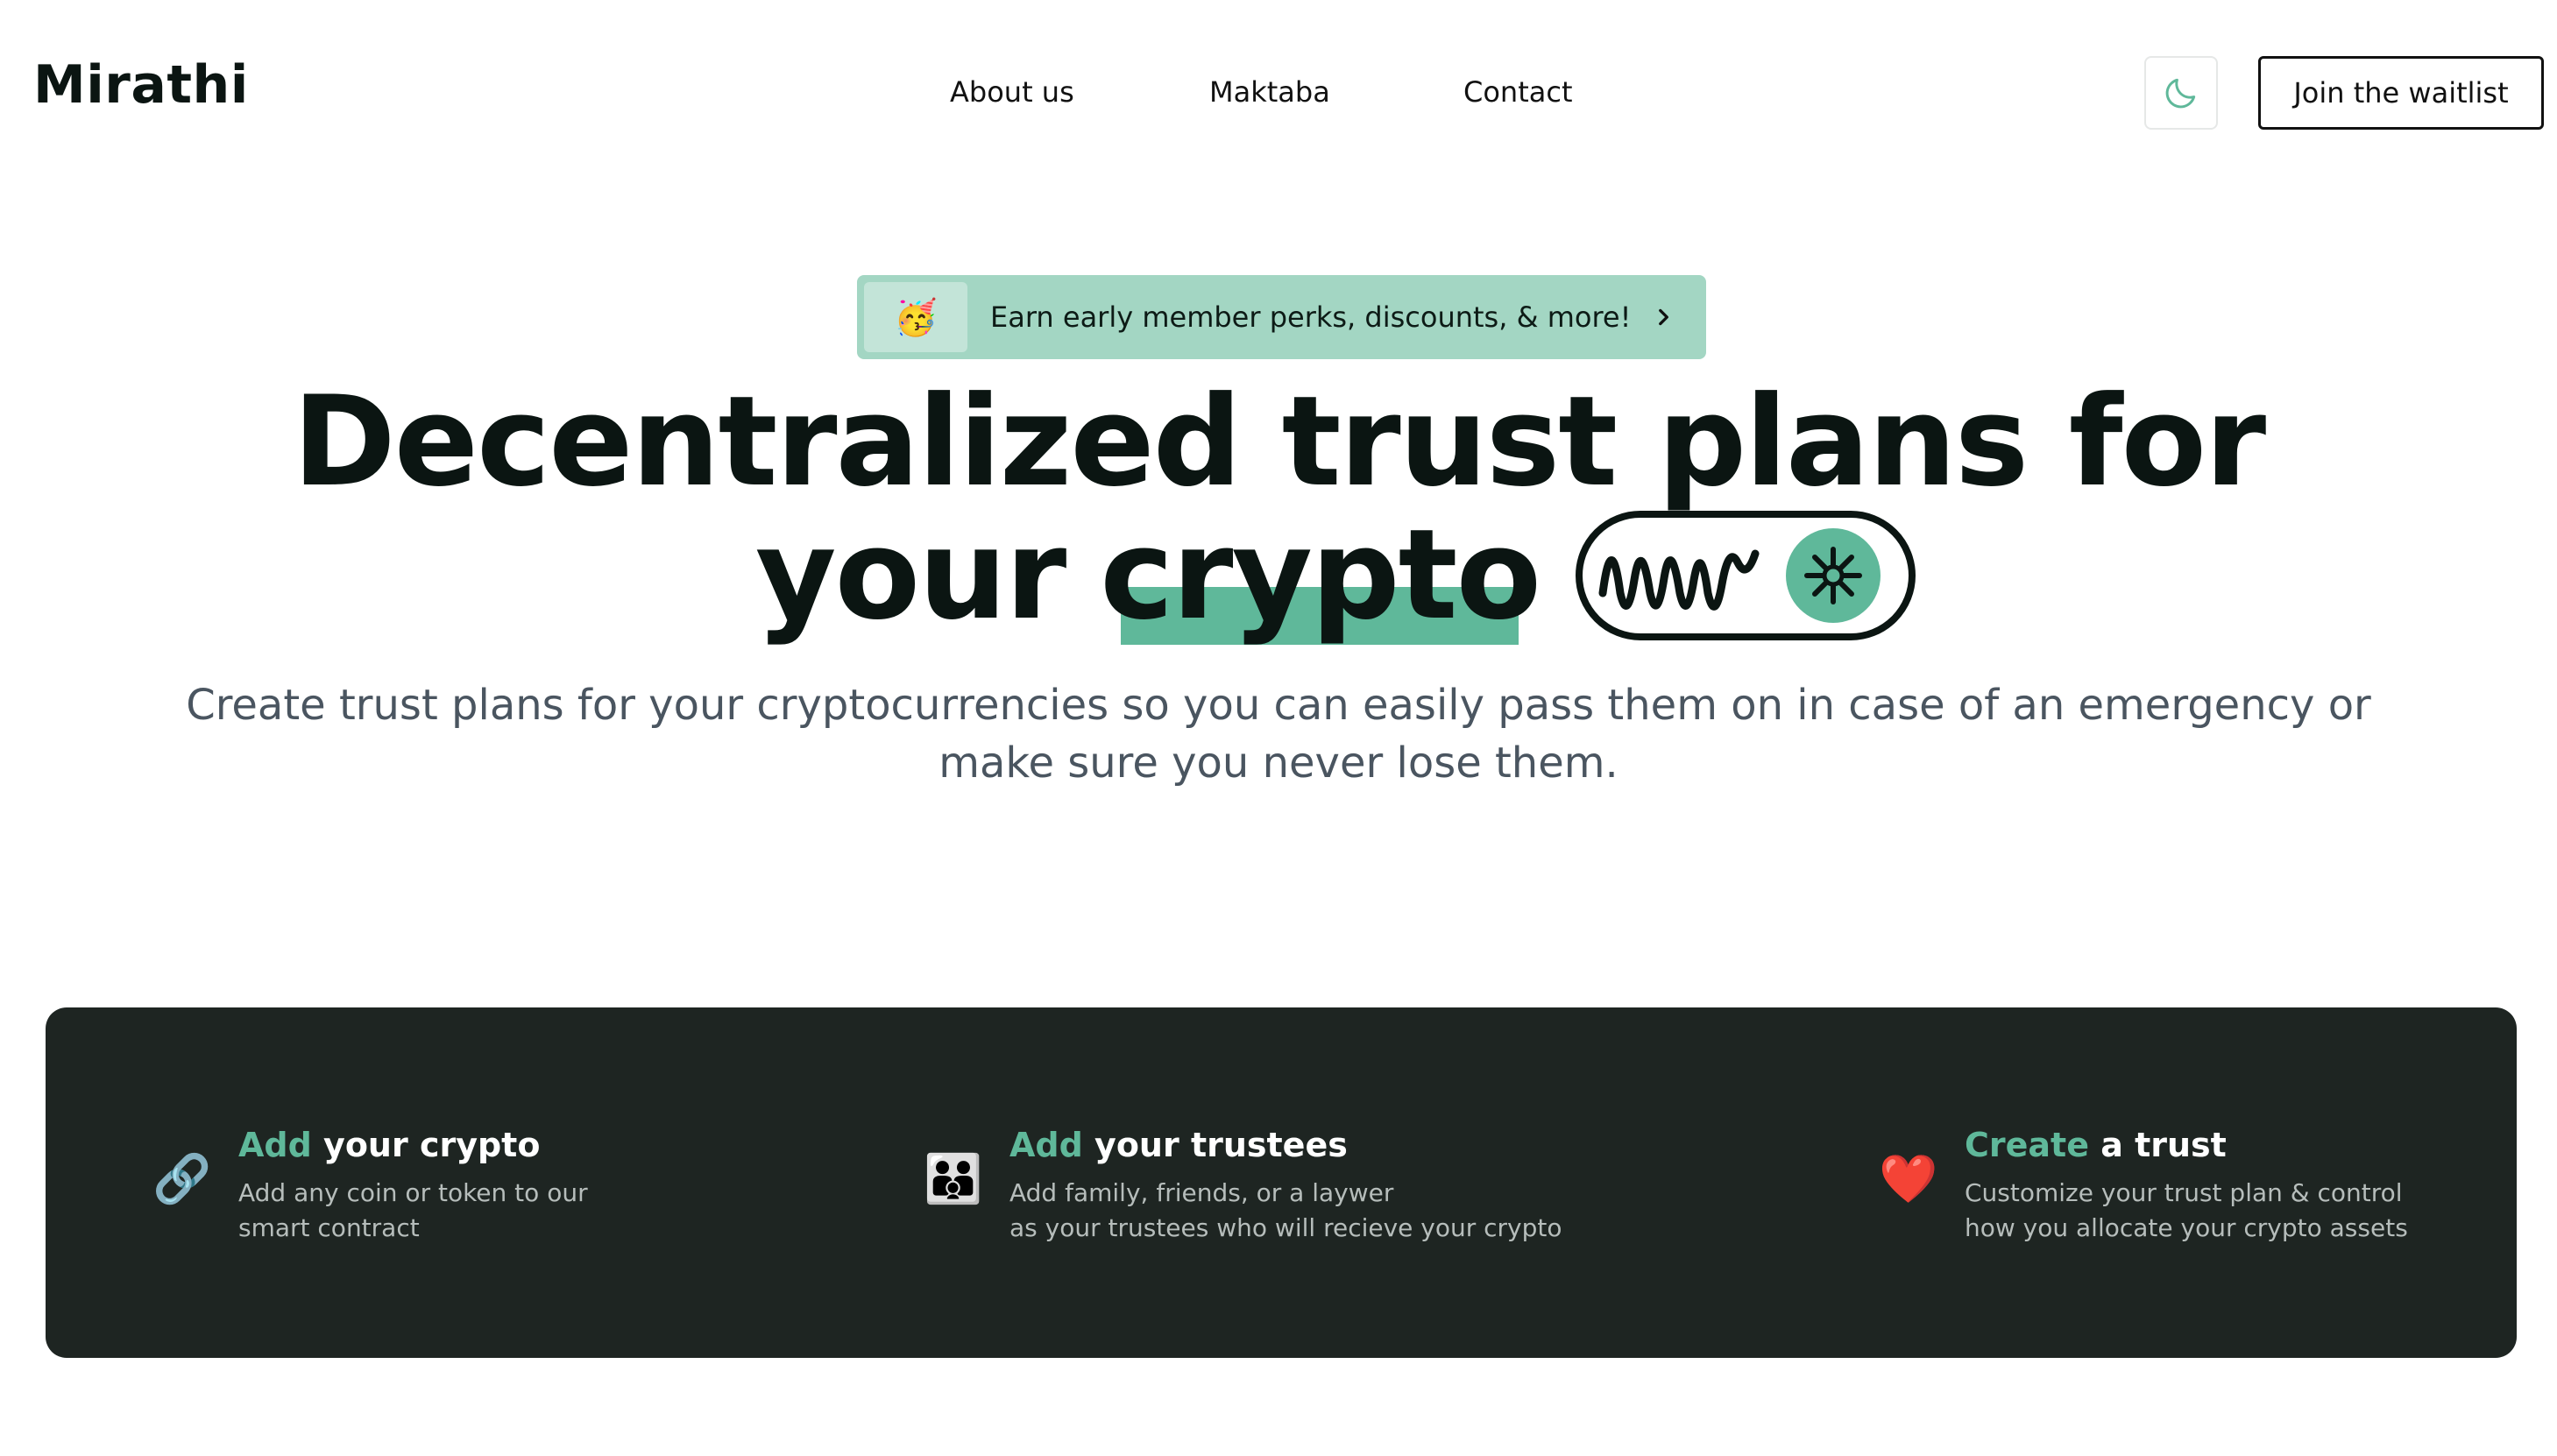 Image resolution: width=2557 pixels, height=1456 pixels. I want to click on hero-headline-line1: Decentralized trust plans for, so click(1279, 442).